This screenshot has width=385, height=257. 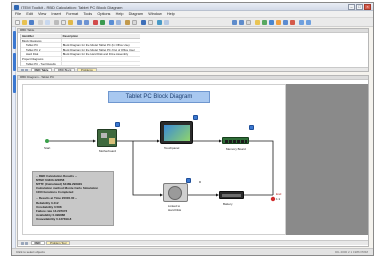 I want to click on bottom-tab-strip: RBD Problem Tool, so click(x=193, y=242).